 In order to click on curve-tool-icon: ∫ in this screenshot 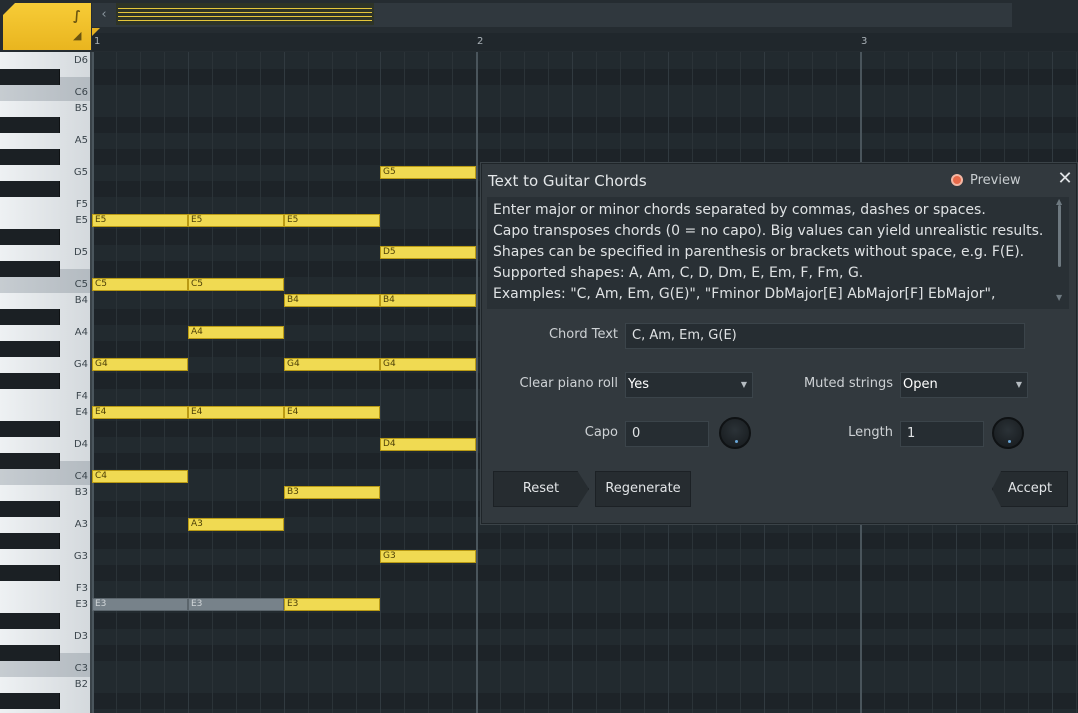, I will do `click(77, 16)`.